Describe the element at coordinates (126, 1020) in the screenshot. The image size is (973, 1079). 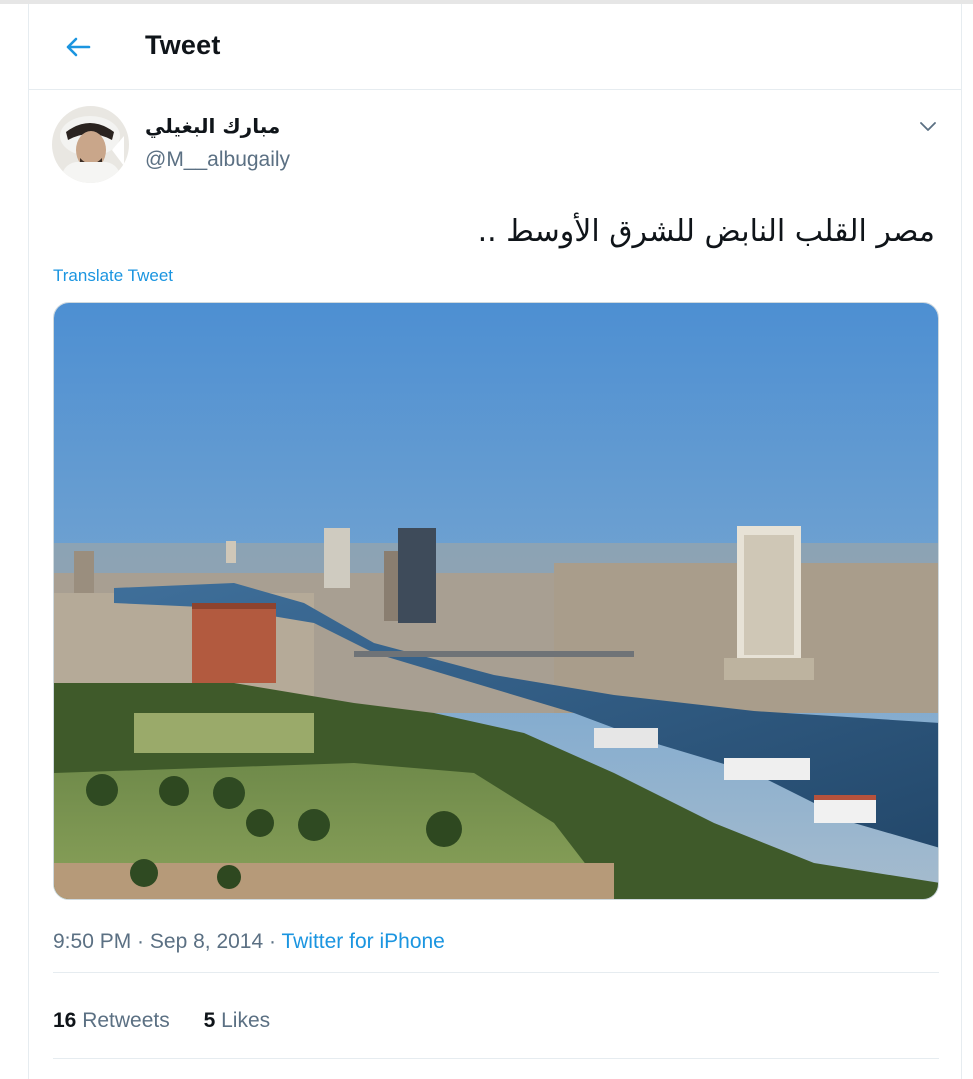
I see `retweets-label: Retweets` at that location.